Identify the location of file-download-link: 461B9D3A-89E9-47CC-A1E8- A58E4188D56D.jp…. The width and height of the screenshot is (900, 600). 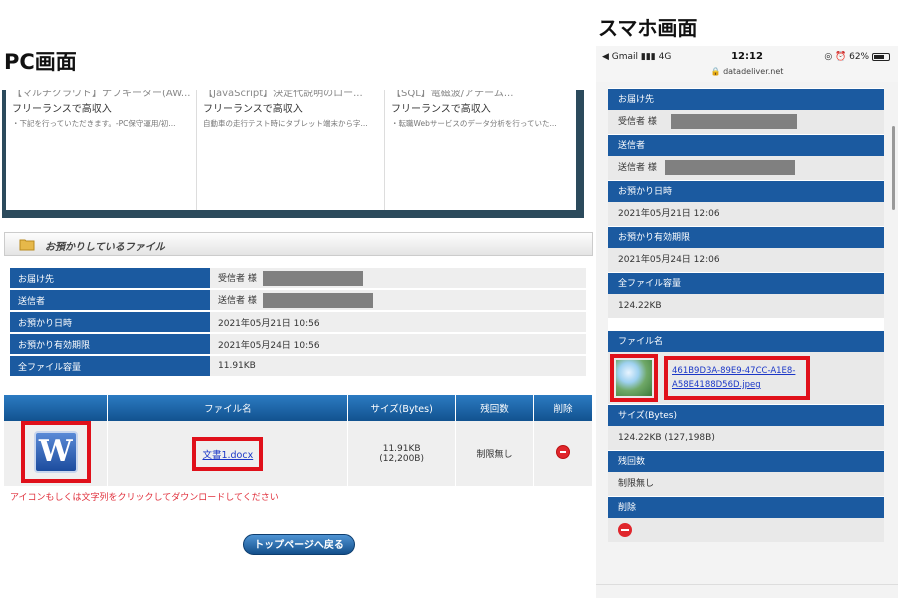
(737, 378).